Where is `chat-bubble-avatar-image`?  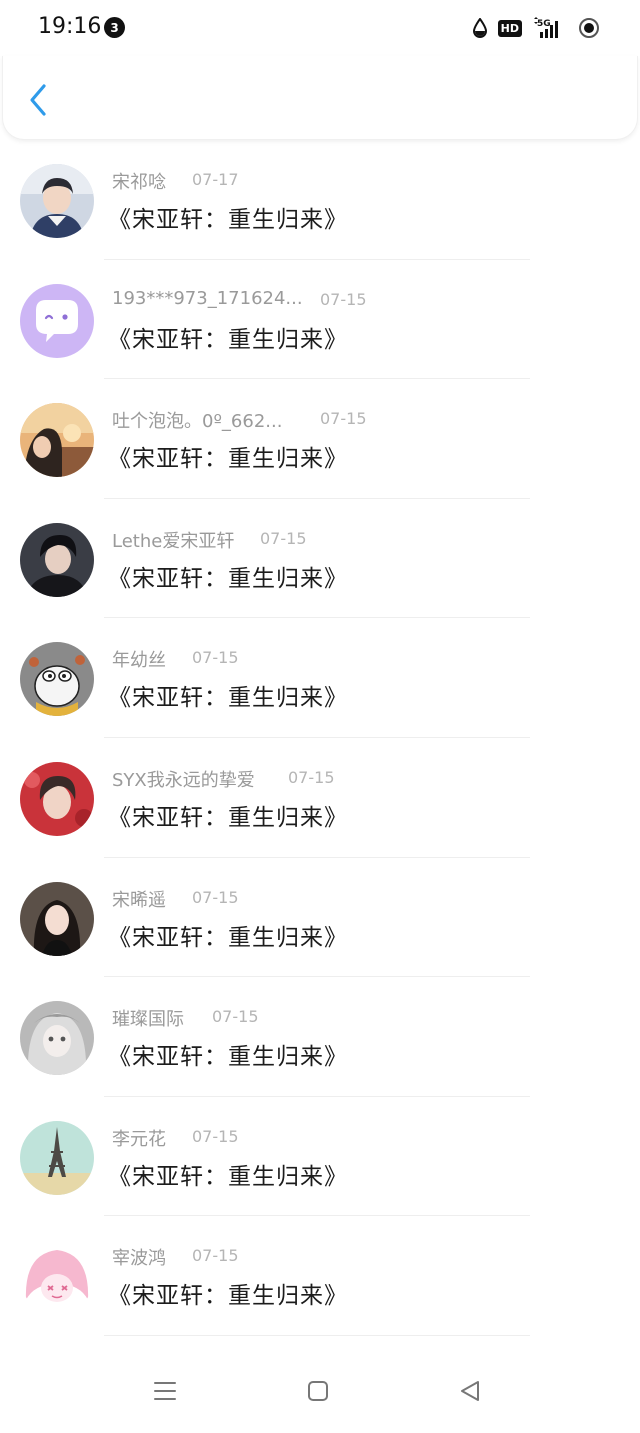 chat-bubble-avatar-image is located at coordinates (57, 320).